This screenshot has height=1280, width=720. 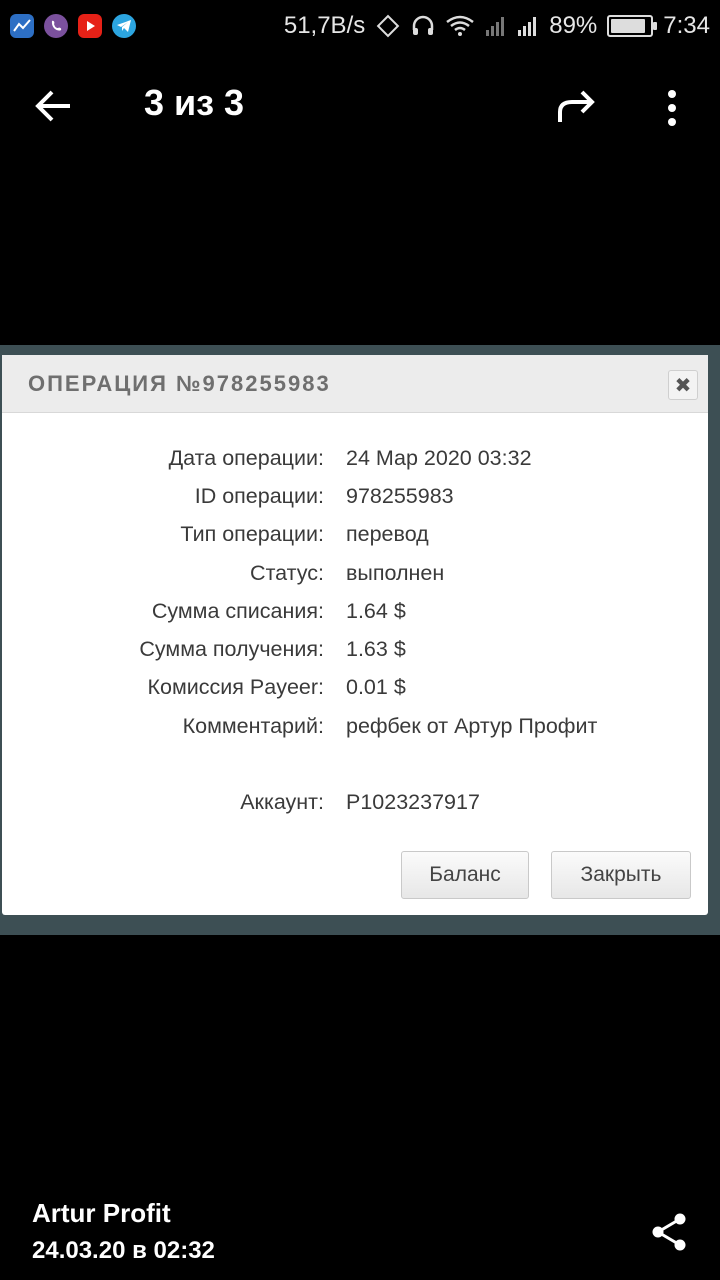 What do you see at coordinates (632, 26) in the screenshot?
I see `battery-icon` at bounding box center [632, 26].